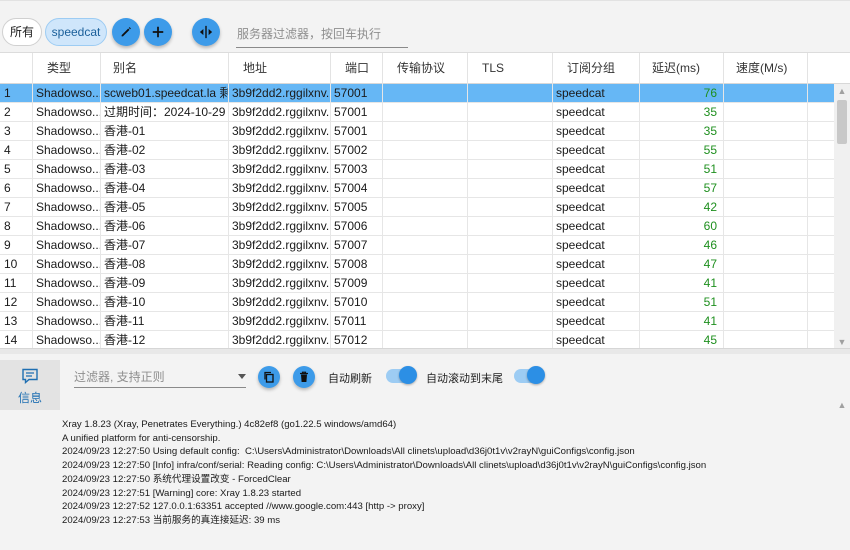 The image size is (850, 550). I want to click on table-vertical-scrollbar: ▲ ▼, so click(842, 216).